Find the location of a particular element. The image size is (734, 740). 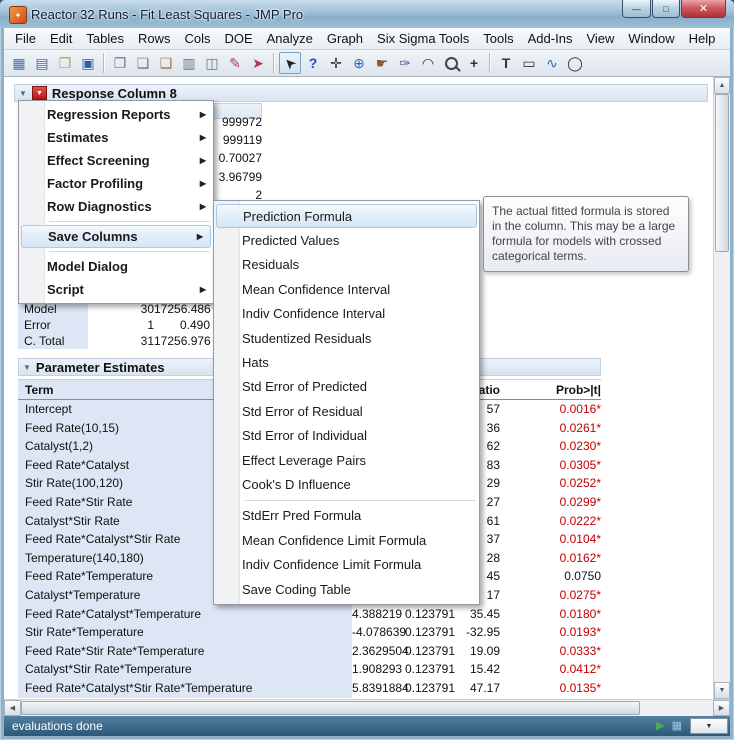

menu-item-cook-s-d-influence: Cook's D Influence is located at coordinates (346, 484).